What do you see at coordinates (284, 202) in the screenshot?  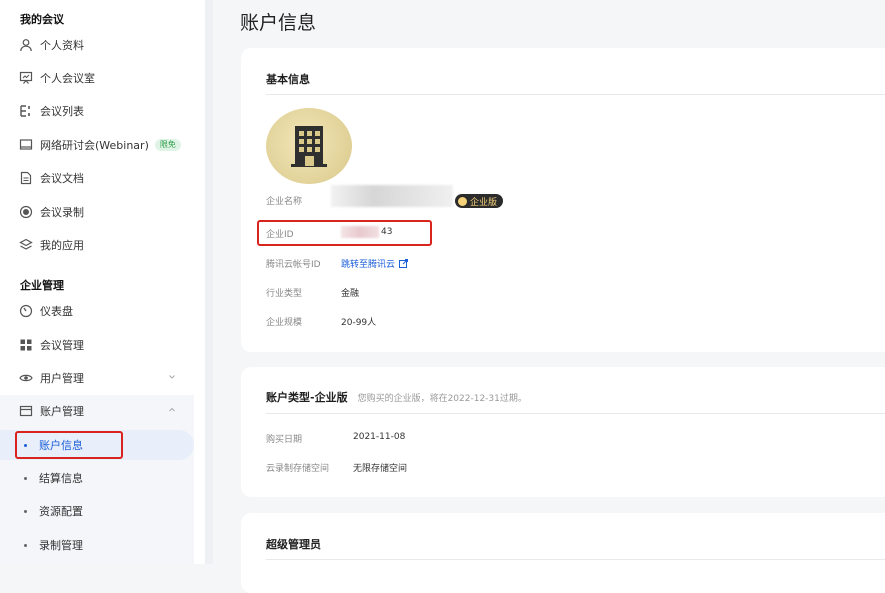 I see `company-name-label: 企业名称` at bounding box center [284, 202].